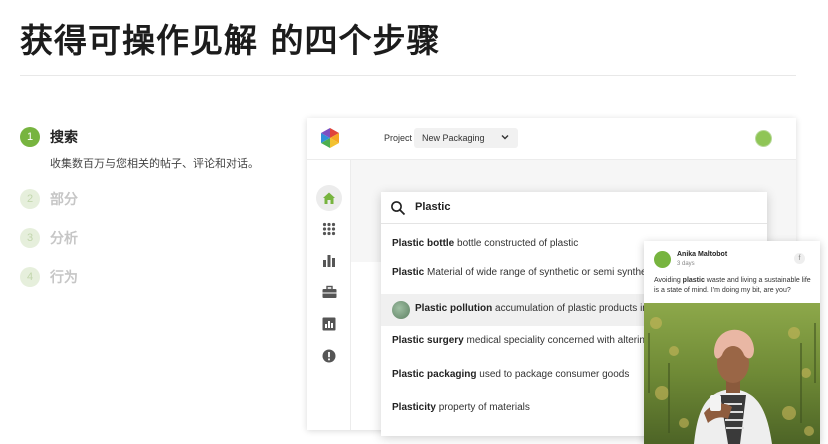 The image size is (828, 444). Describe the element at coordinates (329, 356) in the screenshot. I see `alert-icon` at that location.